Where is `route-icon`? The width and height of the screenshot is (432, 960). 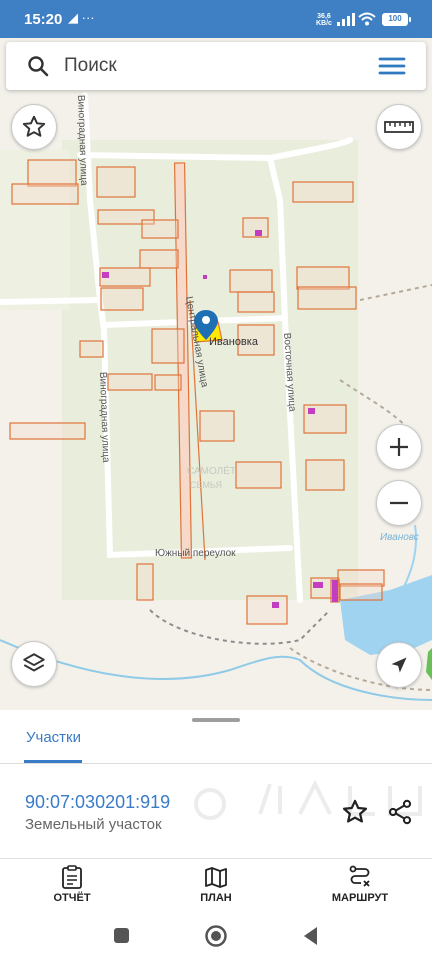
route-icon is located at coordinates (359, 876).